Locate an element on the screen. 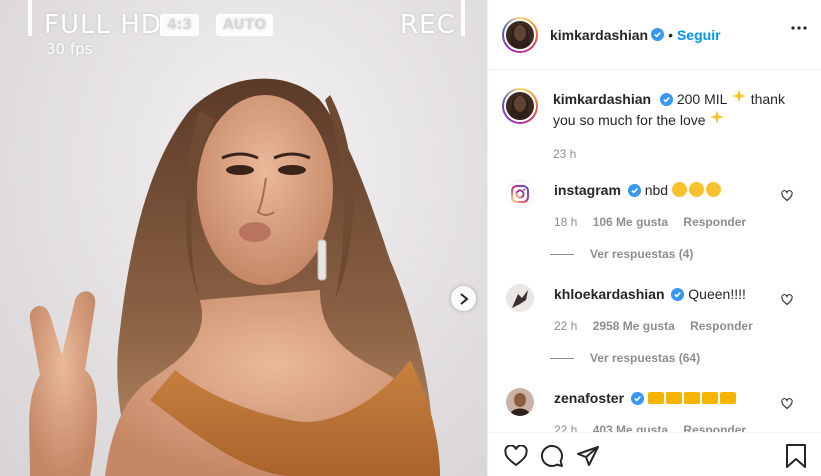 This screenshot has width=821, height=476. comment-username: khloekardashian is located at coordinates (609, 294).